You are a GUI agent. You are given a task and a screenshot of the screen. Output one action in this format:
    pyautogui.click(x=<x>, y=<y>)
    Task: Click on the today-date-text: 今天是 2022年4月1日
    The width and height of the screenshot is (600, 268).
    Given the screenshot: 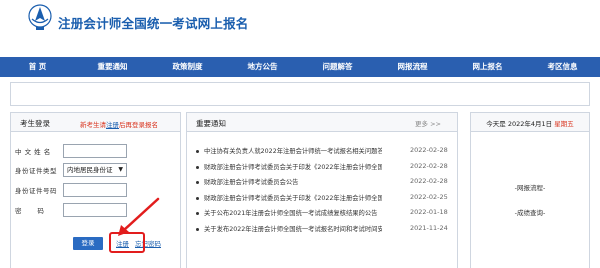 What is the action you would take?
    pyautogui.click(x=519, y=124)
    